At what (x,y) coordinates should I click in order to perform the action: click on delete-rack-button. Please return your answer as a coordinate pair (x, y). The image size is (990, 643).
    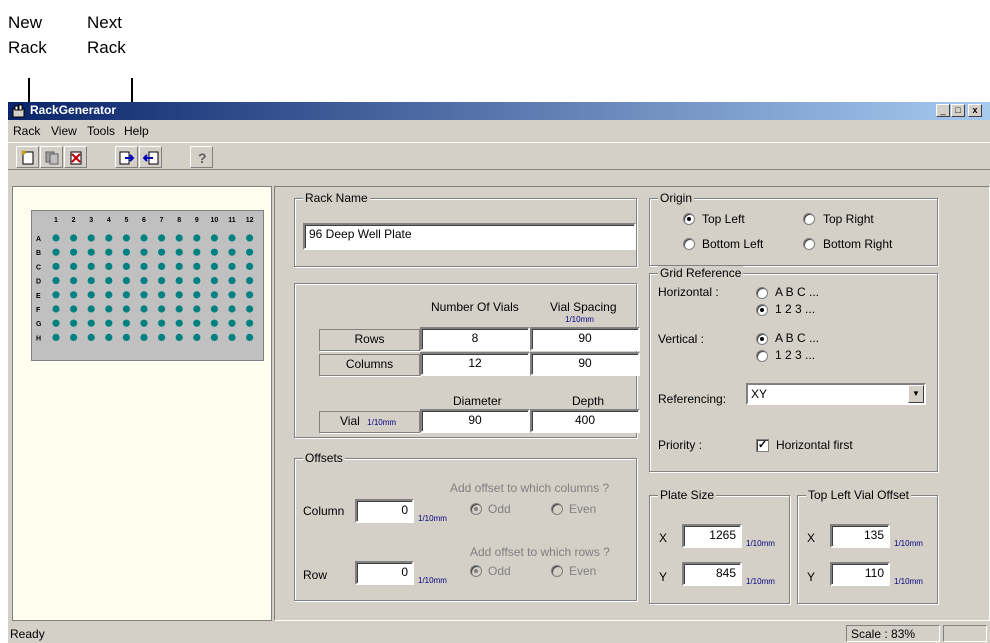
    Looking at the image, I should click on (75, 157).